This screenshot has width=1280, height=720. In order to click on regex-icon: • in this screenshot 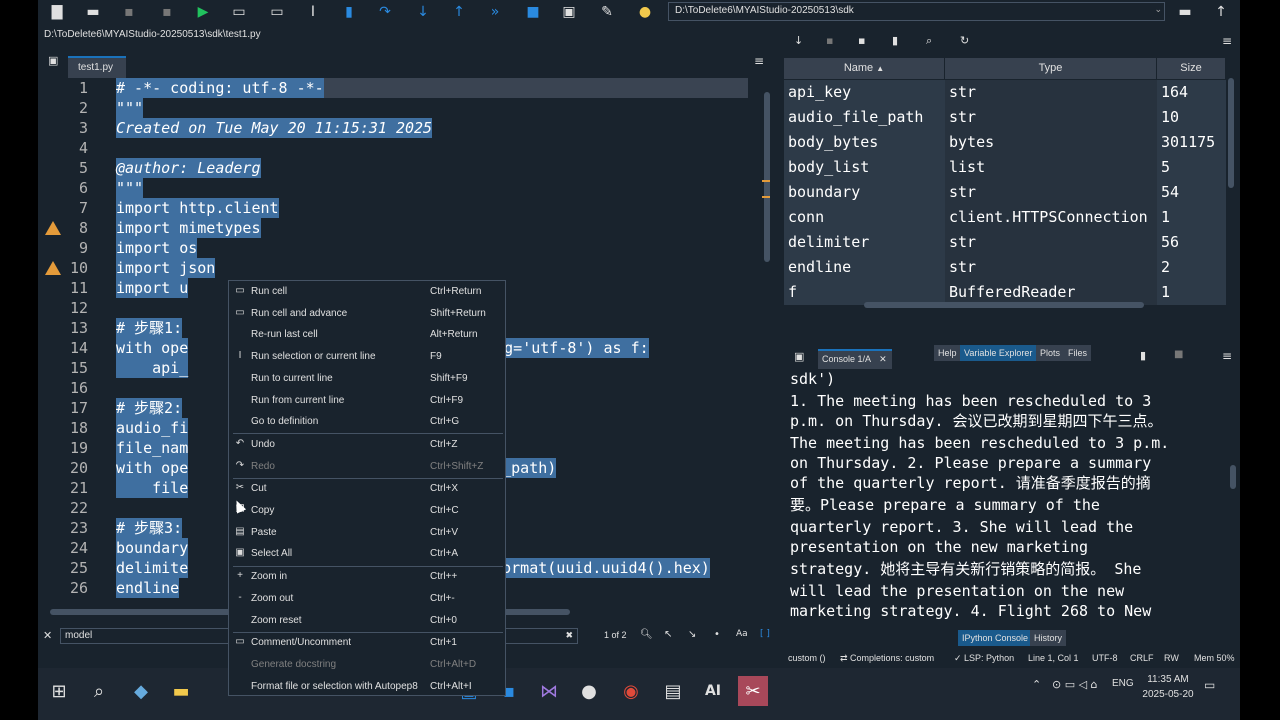, I will do `click(717, 634)`.